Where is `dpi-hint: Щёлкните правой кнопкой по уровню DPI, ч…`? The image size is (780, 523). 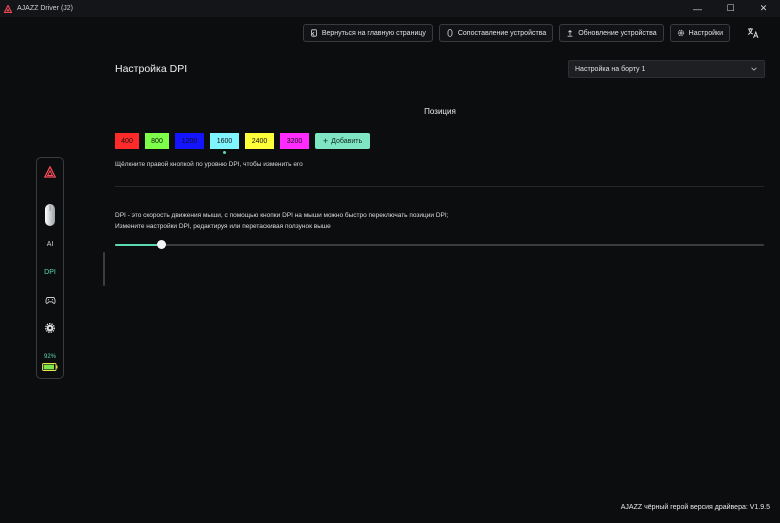 dpi-hint: Щёлкните правой кнопкой по уровню DPI, ч… is located at coordinates (209, 164).